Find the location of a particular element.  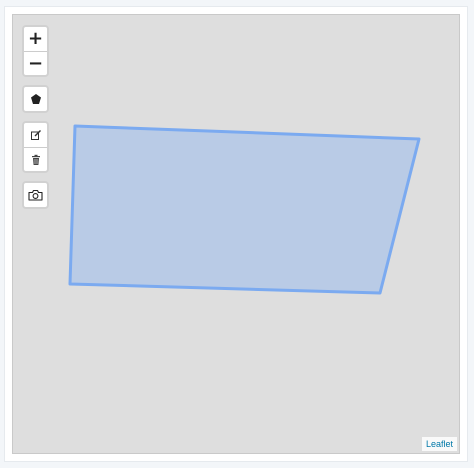

delete-layers-button is located at coordinates (35, 159).